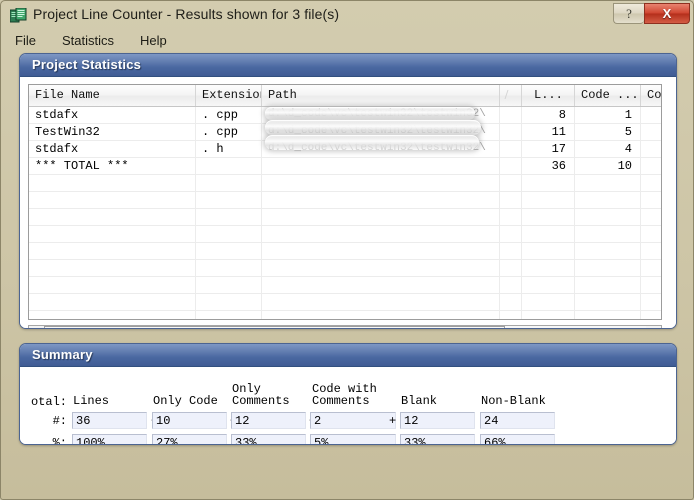 The width and height of the screenshot is (694, 500). Describe the element at coordinates (348, 355) in the screenshot. I see `summary-header: Summary` at that location.